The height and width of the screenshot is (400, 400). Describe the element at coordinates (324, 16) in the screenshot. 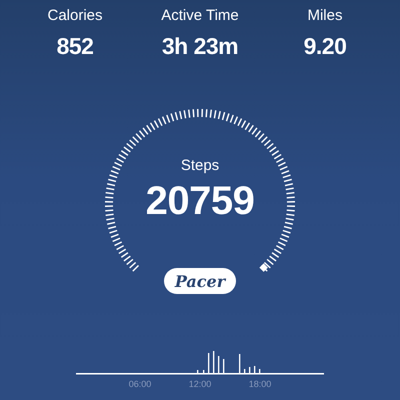

I see `stat-label: Miles` at that location.